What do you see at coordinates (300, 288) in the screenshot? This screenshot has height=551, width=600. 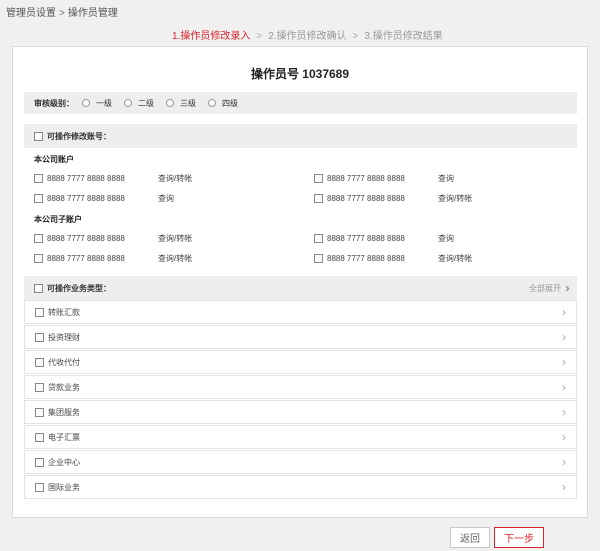 I see `business-section-header: 可操作业务类型： 全部展开 ››` at bounding box center [300, 288].